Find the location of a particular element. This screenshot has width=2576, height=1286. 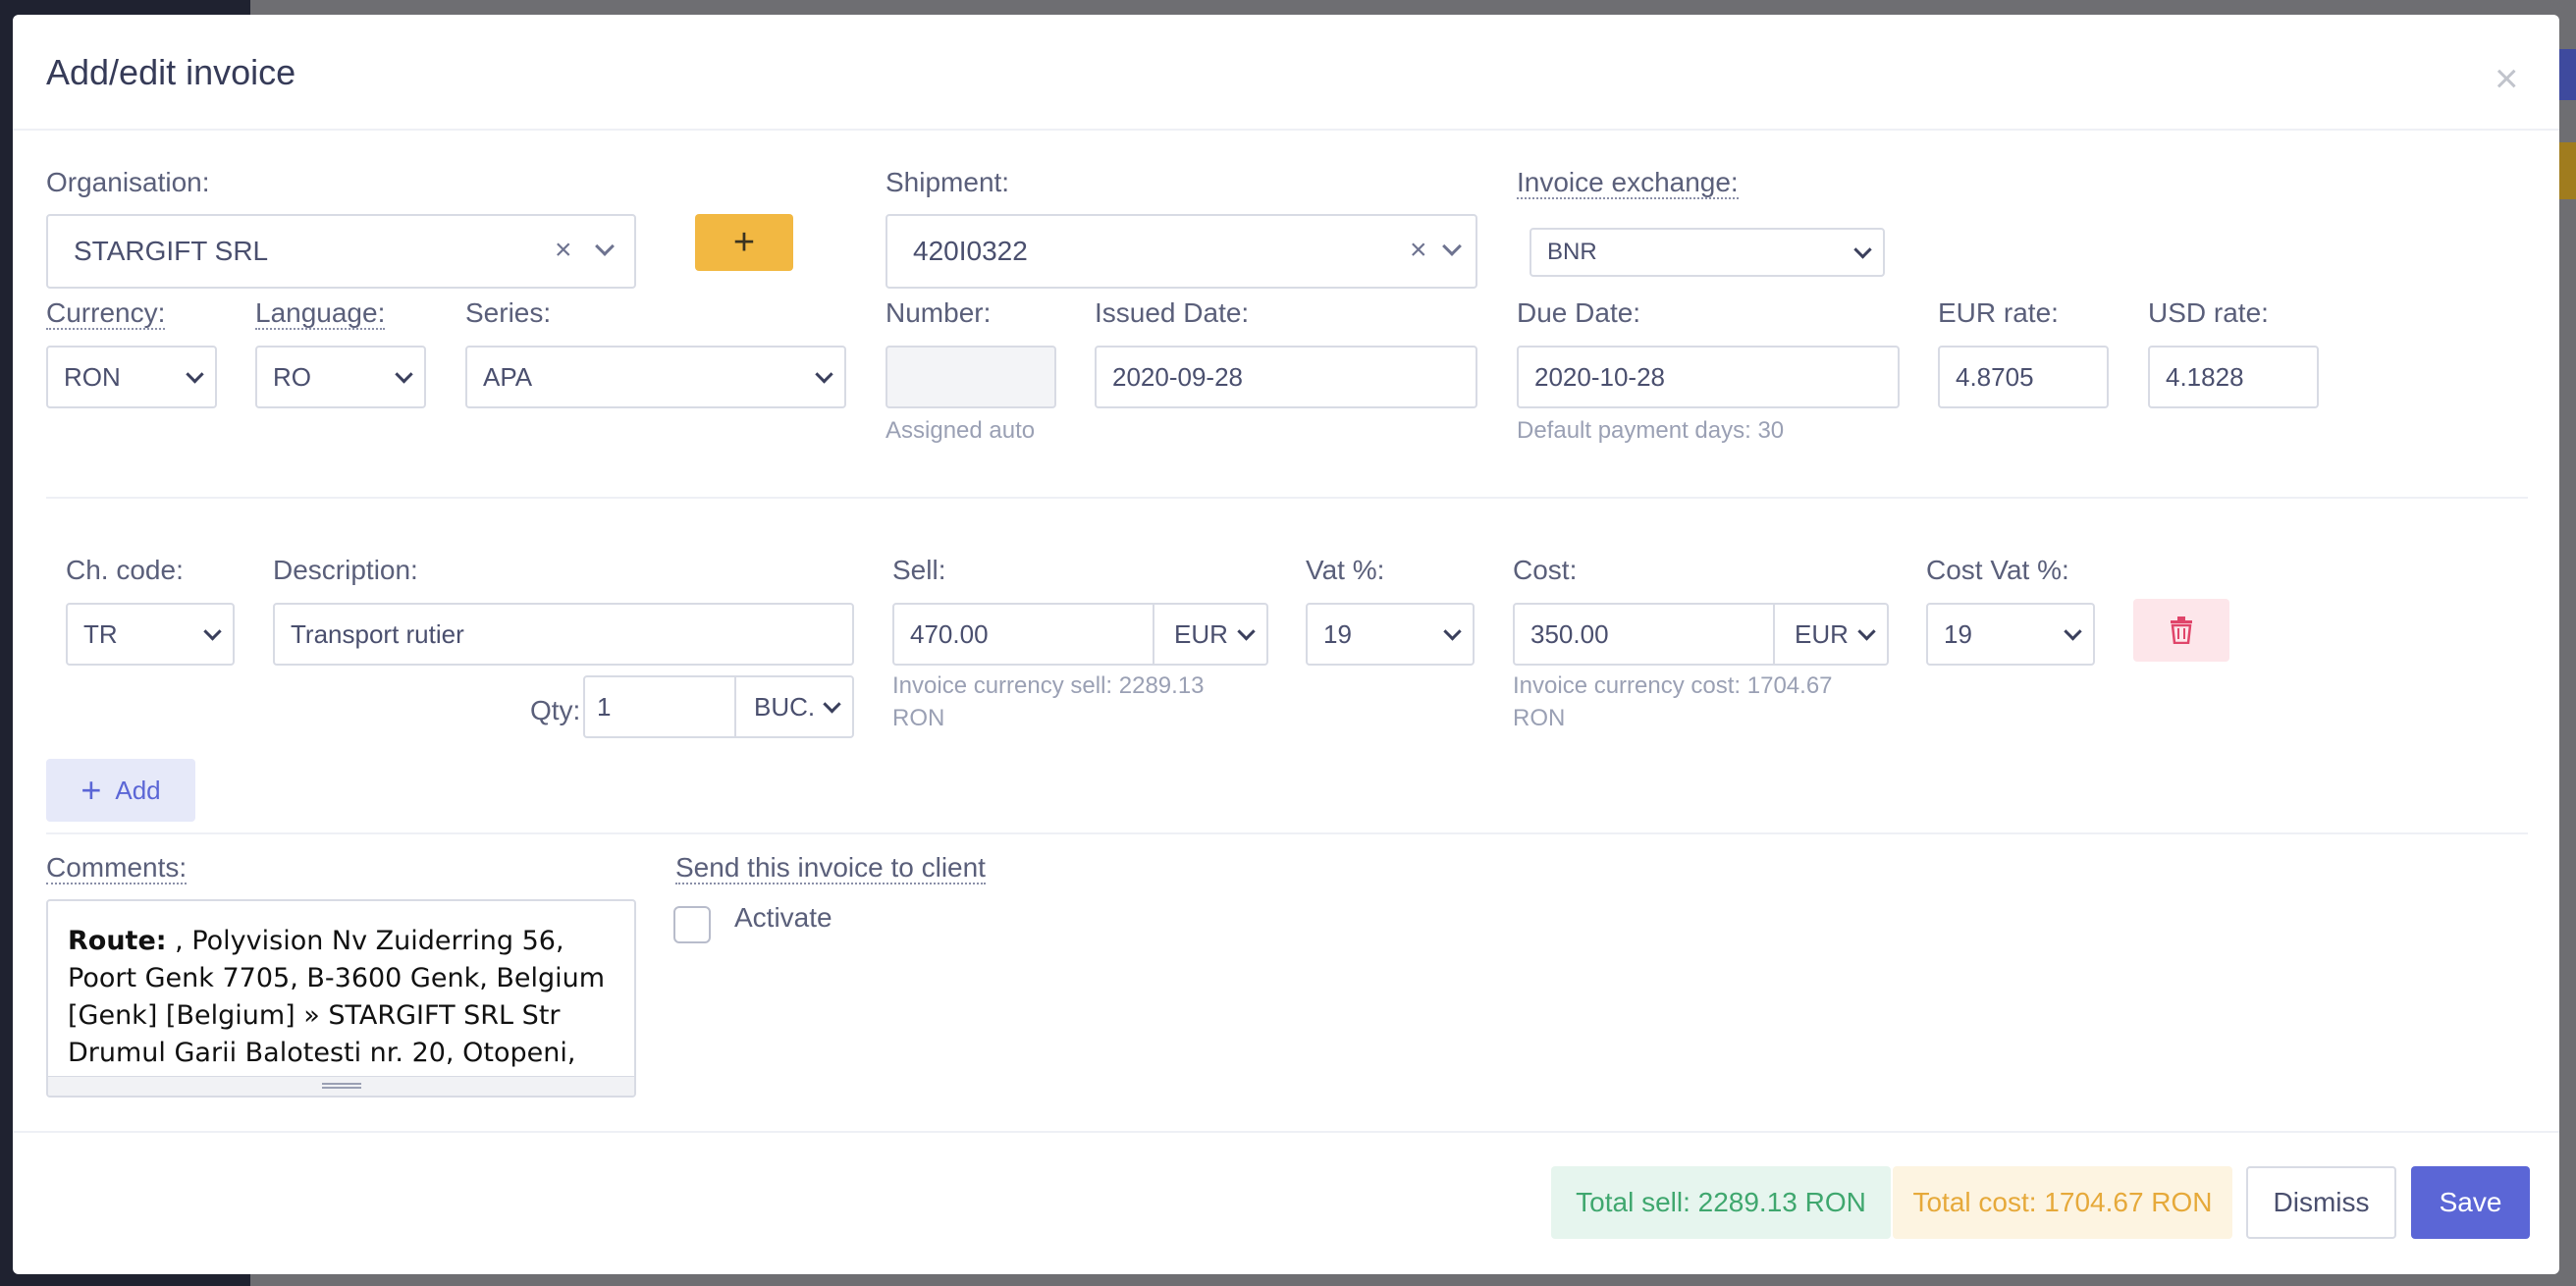

sell-hint: Invoice currency sell: 2289.13 is located at coordinates (1048, 685).